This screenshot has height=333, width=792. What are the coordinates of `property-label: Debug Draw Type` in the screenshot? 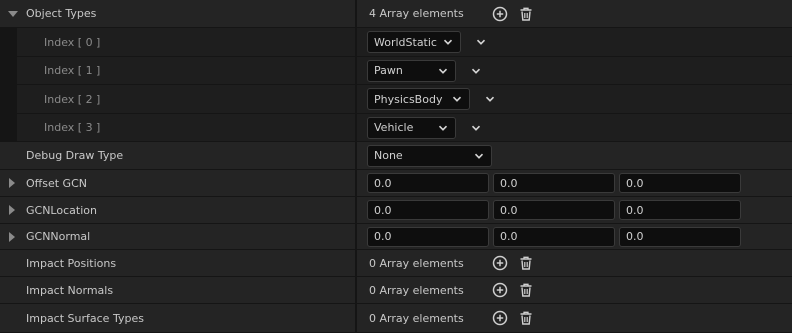 It's located at (75, 155).